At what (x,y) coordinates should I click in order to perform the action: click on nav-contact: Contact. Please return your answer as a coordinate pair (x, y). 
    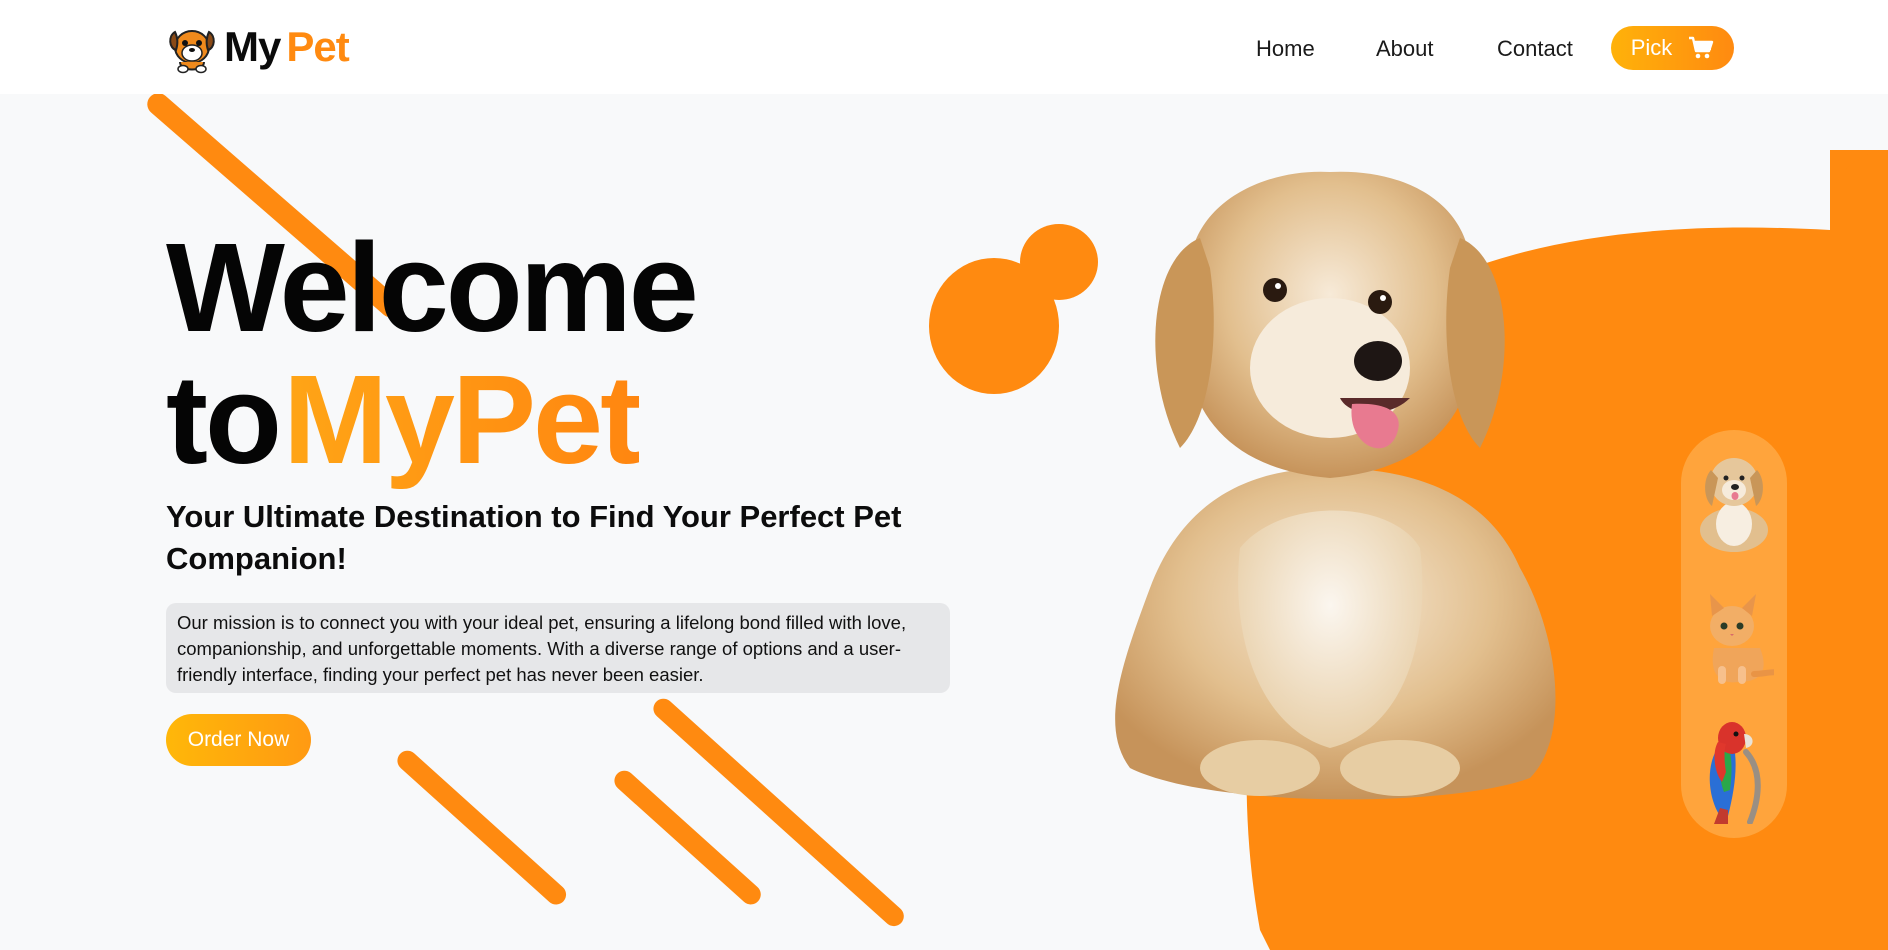
    Looking at the image, I should click on (1535, 49).